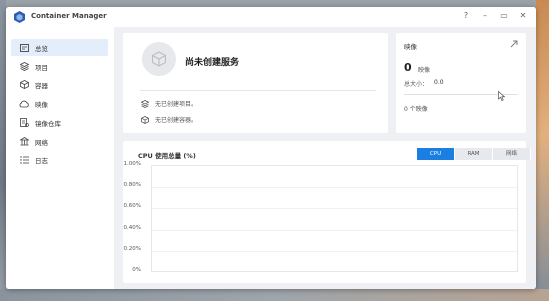  Describe the element at coordinates (24, 48) in the screenshot. I see `overview-icon` at that location.